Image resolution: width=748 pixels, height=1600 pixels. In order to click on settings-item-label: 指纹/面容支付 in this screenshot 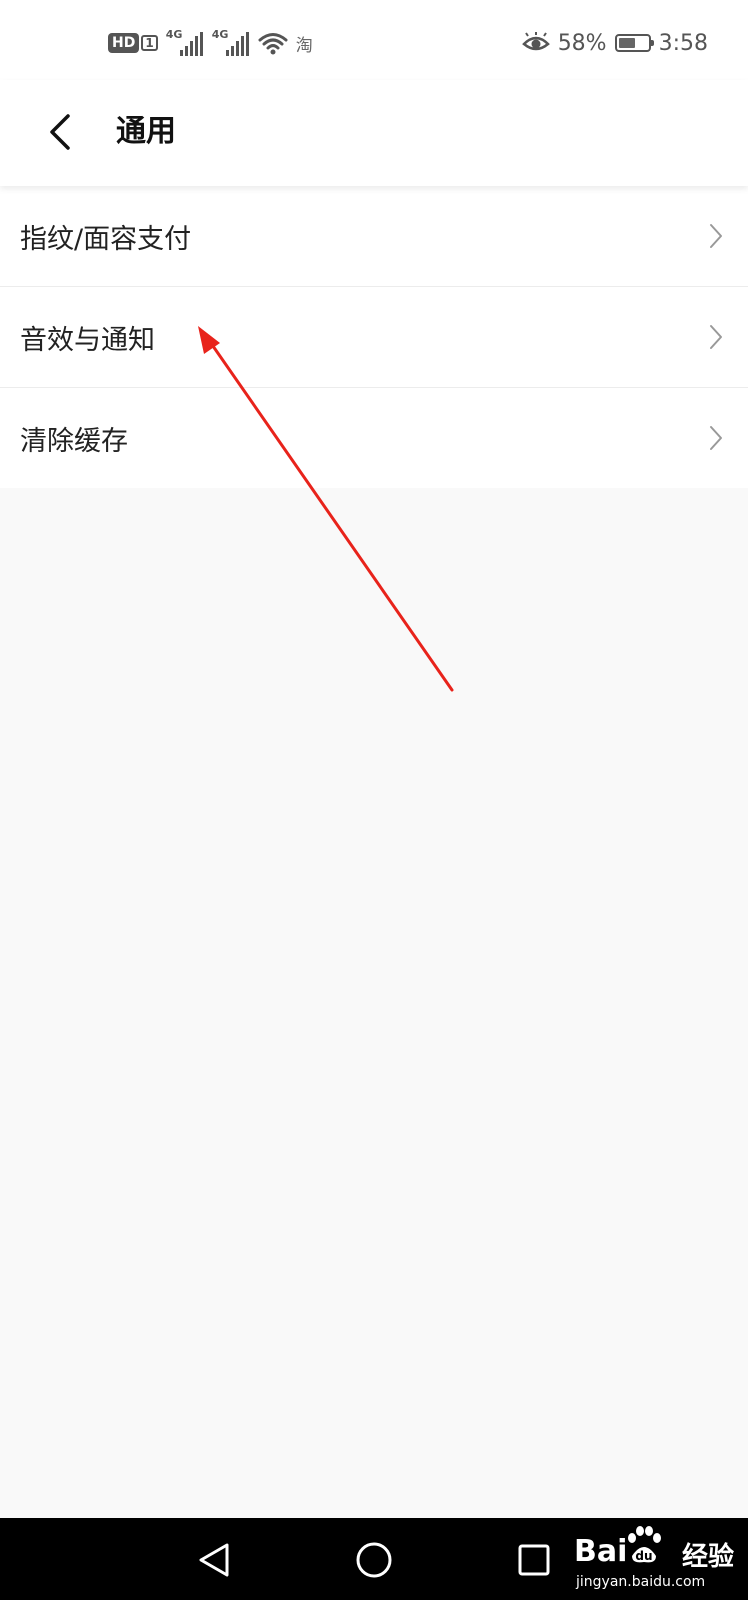, I will do `click(106, 239)`.